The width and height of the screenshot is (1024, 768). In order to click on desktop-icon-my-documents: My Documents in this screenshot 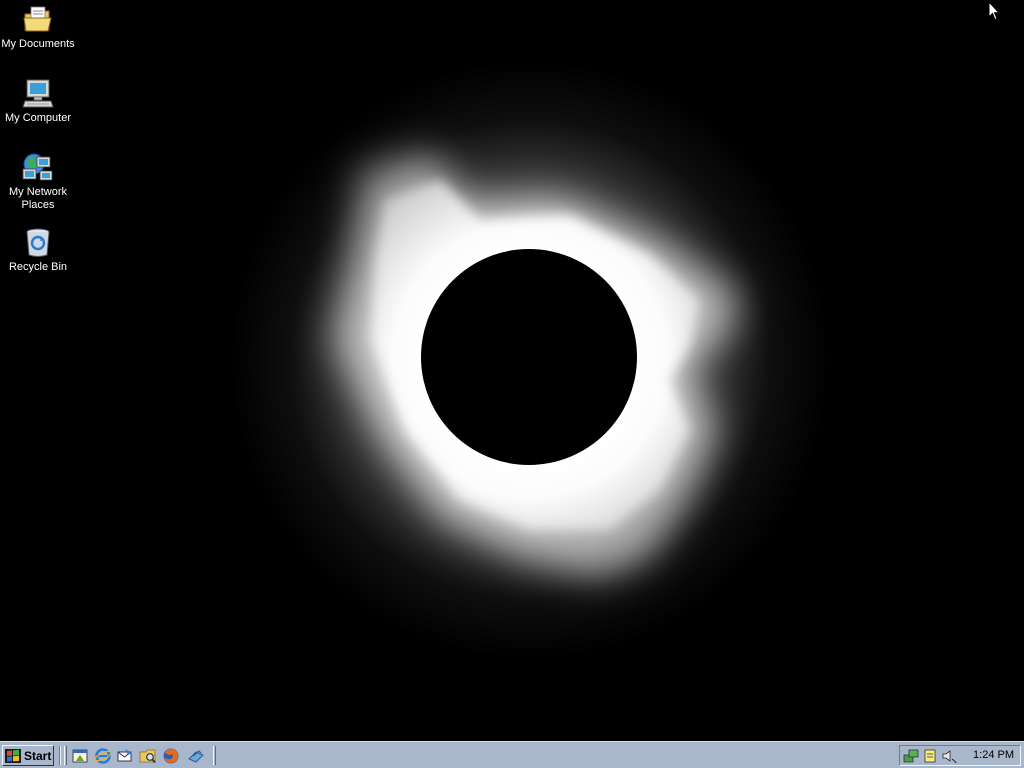, I will do `click(38, 27)`.